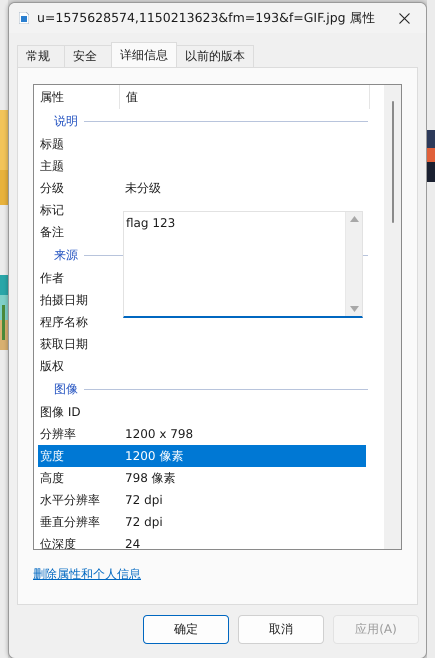 The width and height of the screenshot is (435, 658). What do you see at coordinates (150, 478) in the screenshot?
I see `property-value: 798 像素` at bounding box center [150, 478].